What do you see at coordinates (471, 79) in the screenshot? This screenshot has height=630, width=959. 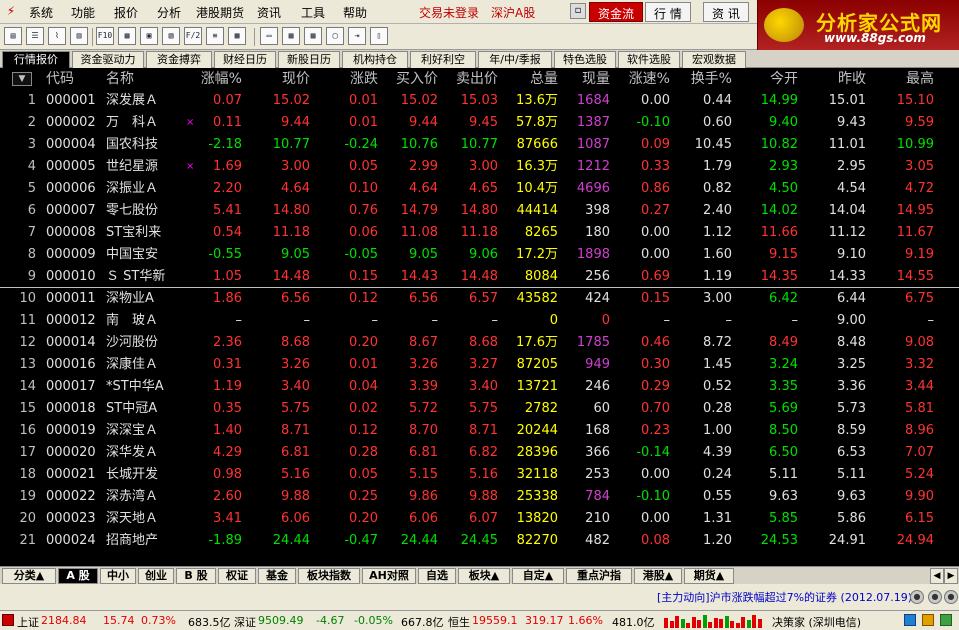 I see `col-ask: 卖出价` at bounding box center [471, 79].